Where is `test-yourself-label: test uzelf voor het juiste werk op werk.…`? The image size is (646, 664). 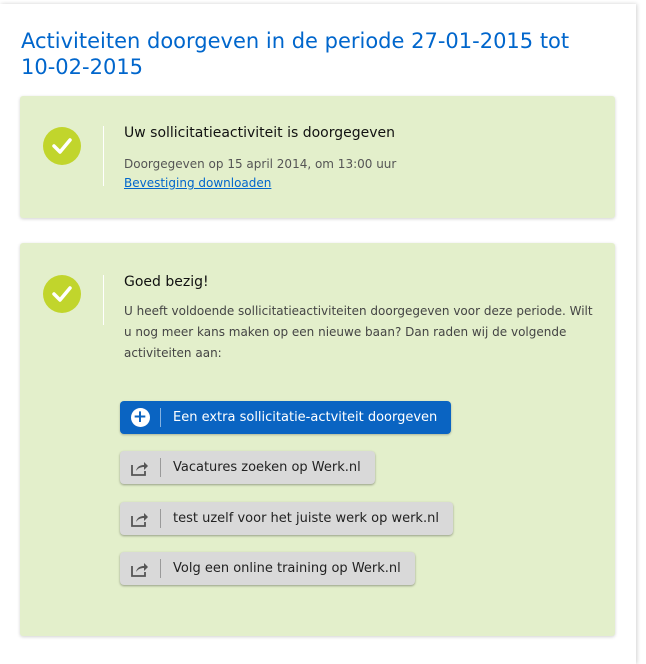 test-yourself-label: test uzelf voor het juiste werk op werk.… is located at coordinates (306, 518).